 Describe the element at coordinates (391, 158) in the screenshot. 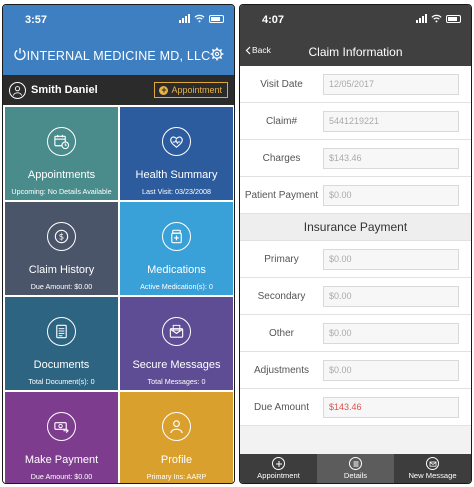

I see `charges-field: $143.46` at that location.